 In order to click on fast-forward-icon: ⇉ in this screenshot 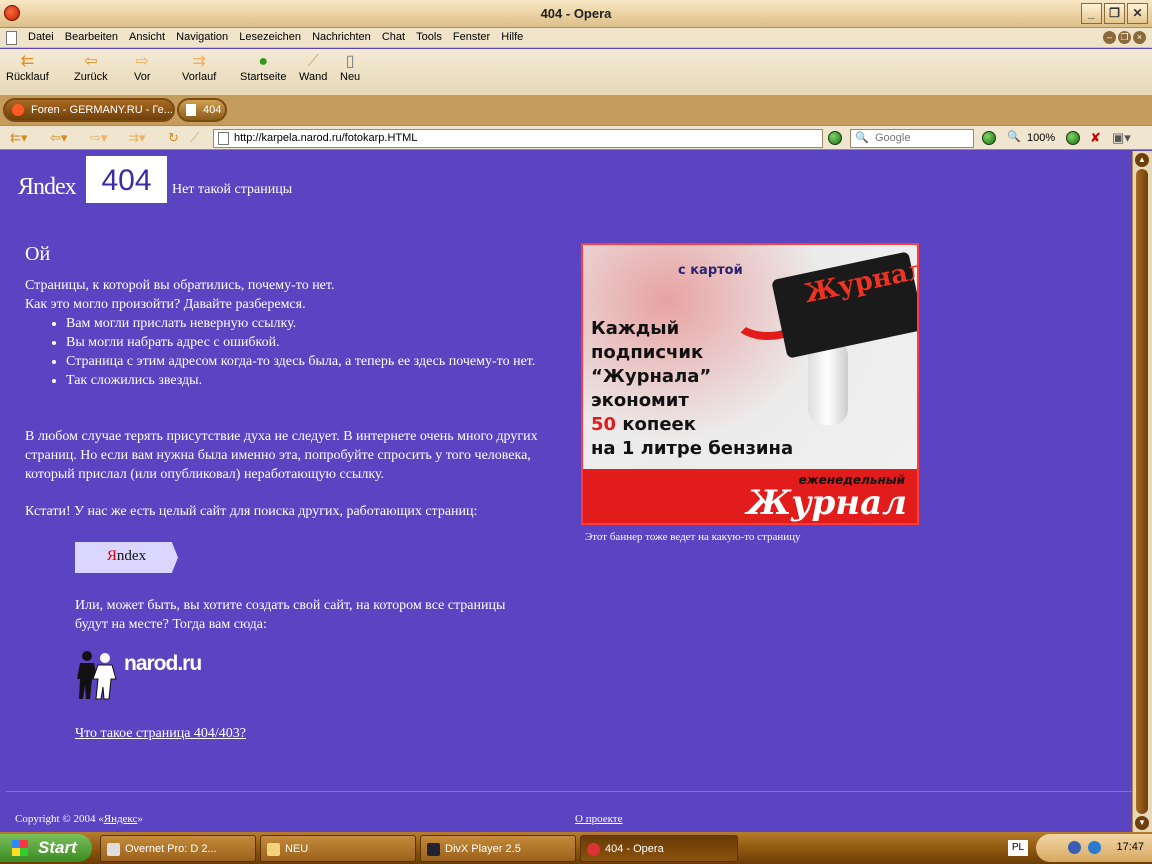, I will do `click(199, 61)`.